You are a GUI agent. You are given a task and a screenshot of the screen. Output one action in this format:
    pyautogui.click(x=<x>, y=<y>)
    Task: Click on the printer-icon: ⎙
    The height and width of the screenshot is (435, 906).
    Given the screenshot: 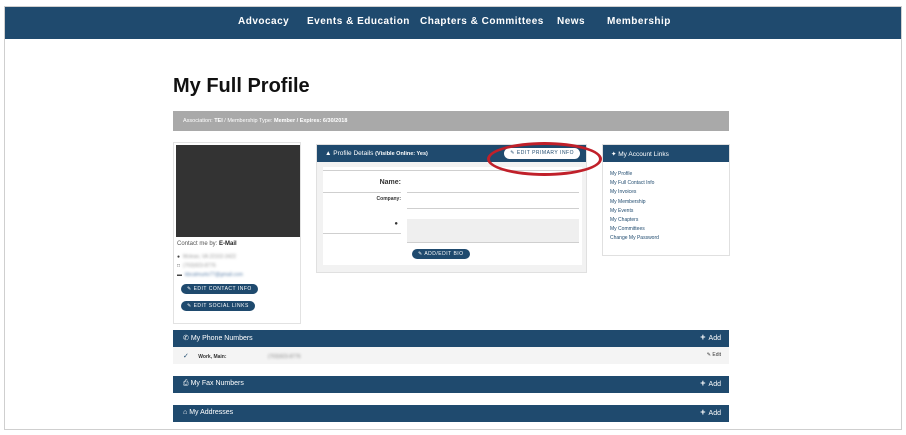 What is the action you would take?
    pyautogui.click(x=186, y=383)
    